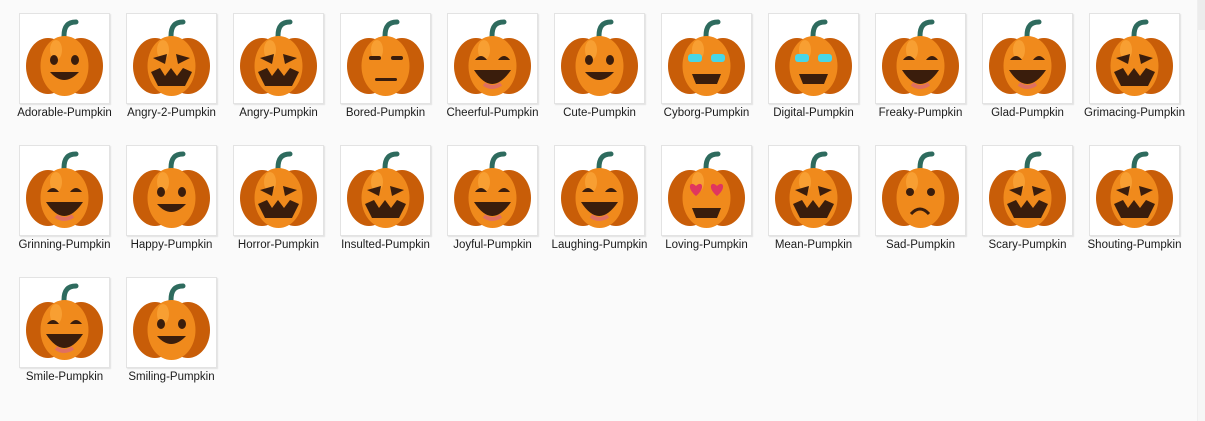 The image size is (1205, 421). What do you see at coordinates (278, 245) in the screenshot?
I see `file-name-label: Horror-Pumpkin` at bounding box center [278, 245].